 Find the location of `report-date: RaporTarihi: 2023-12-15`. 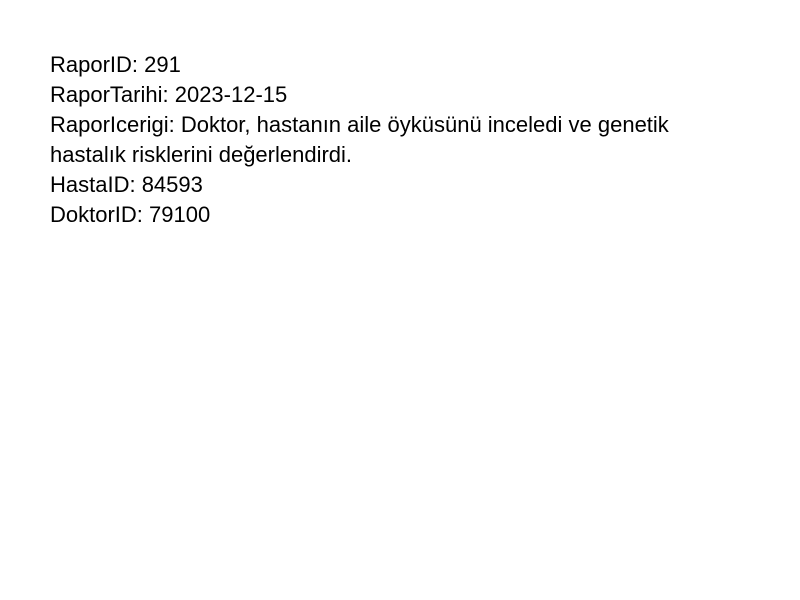

report-date: RaporTarihi: 2023-12-15 is located at coordinates (169, 94).